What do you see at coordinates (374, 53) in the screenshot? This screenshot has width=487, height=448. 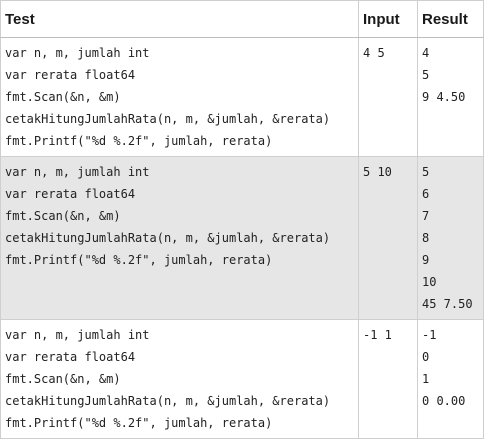 I see `input-value: 4 5` at bounding box center [374, 53].